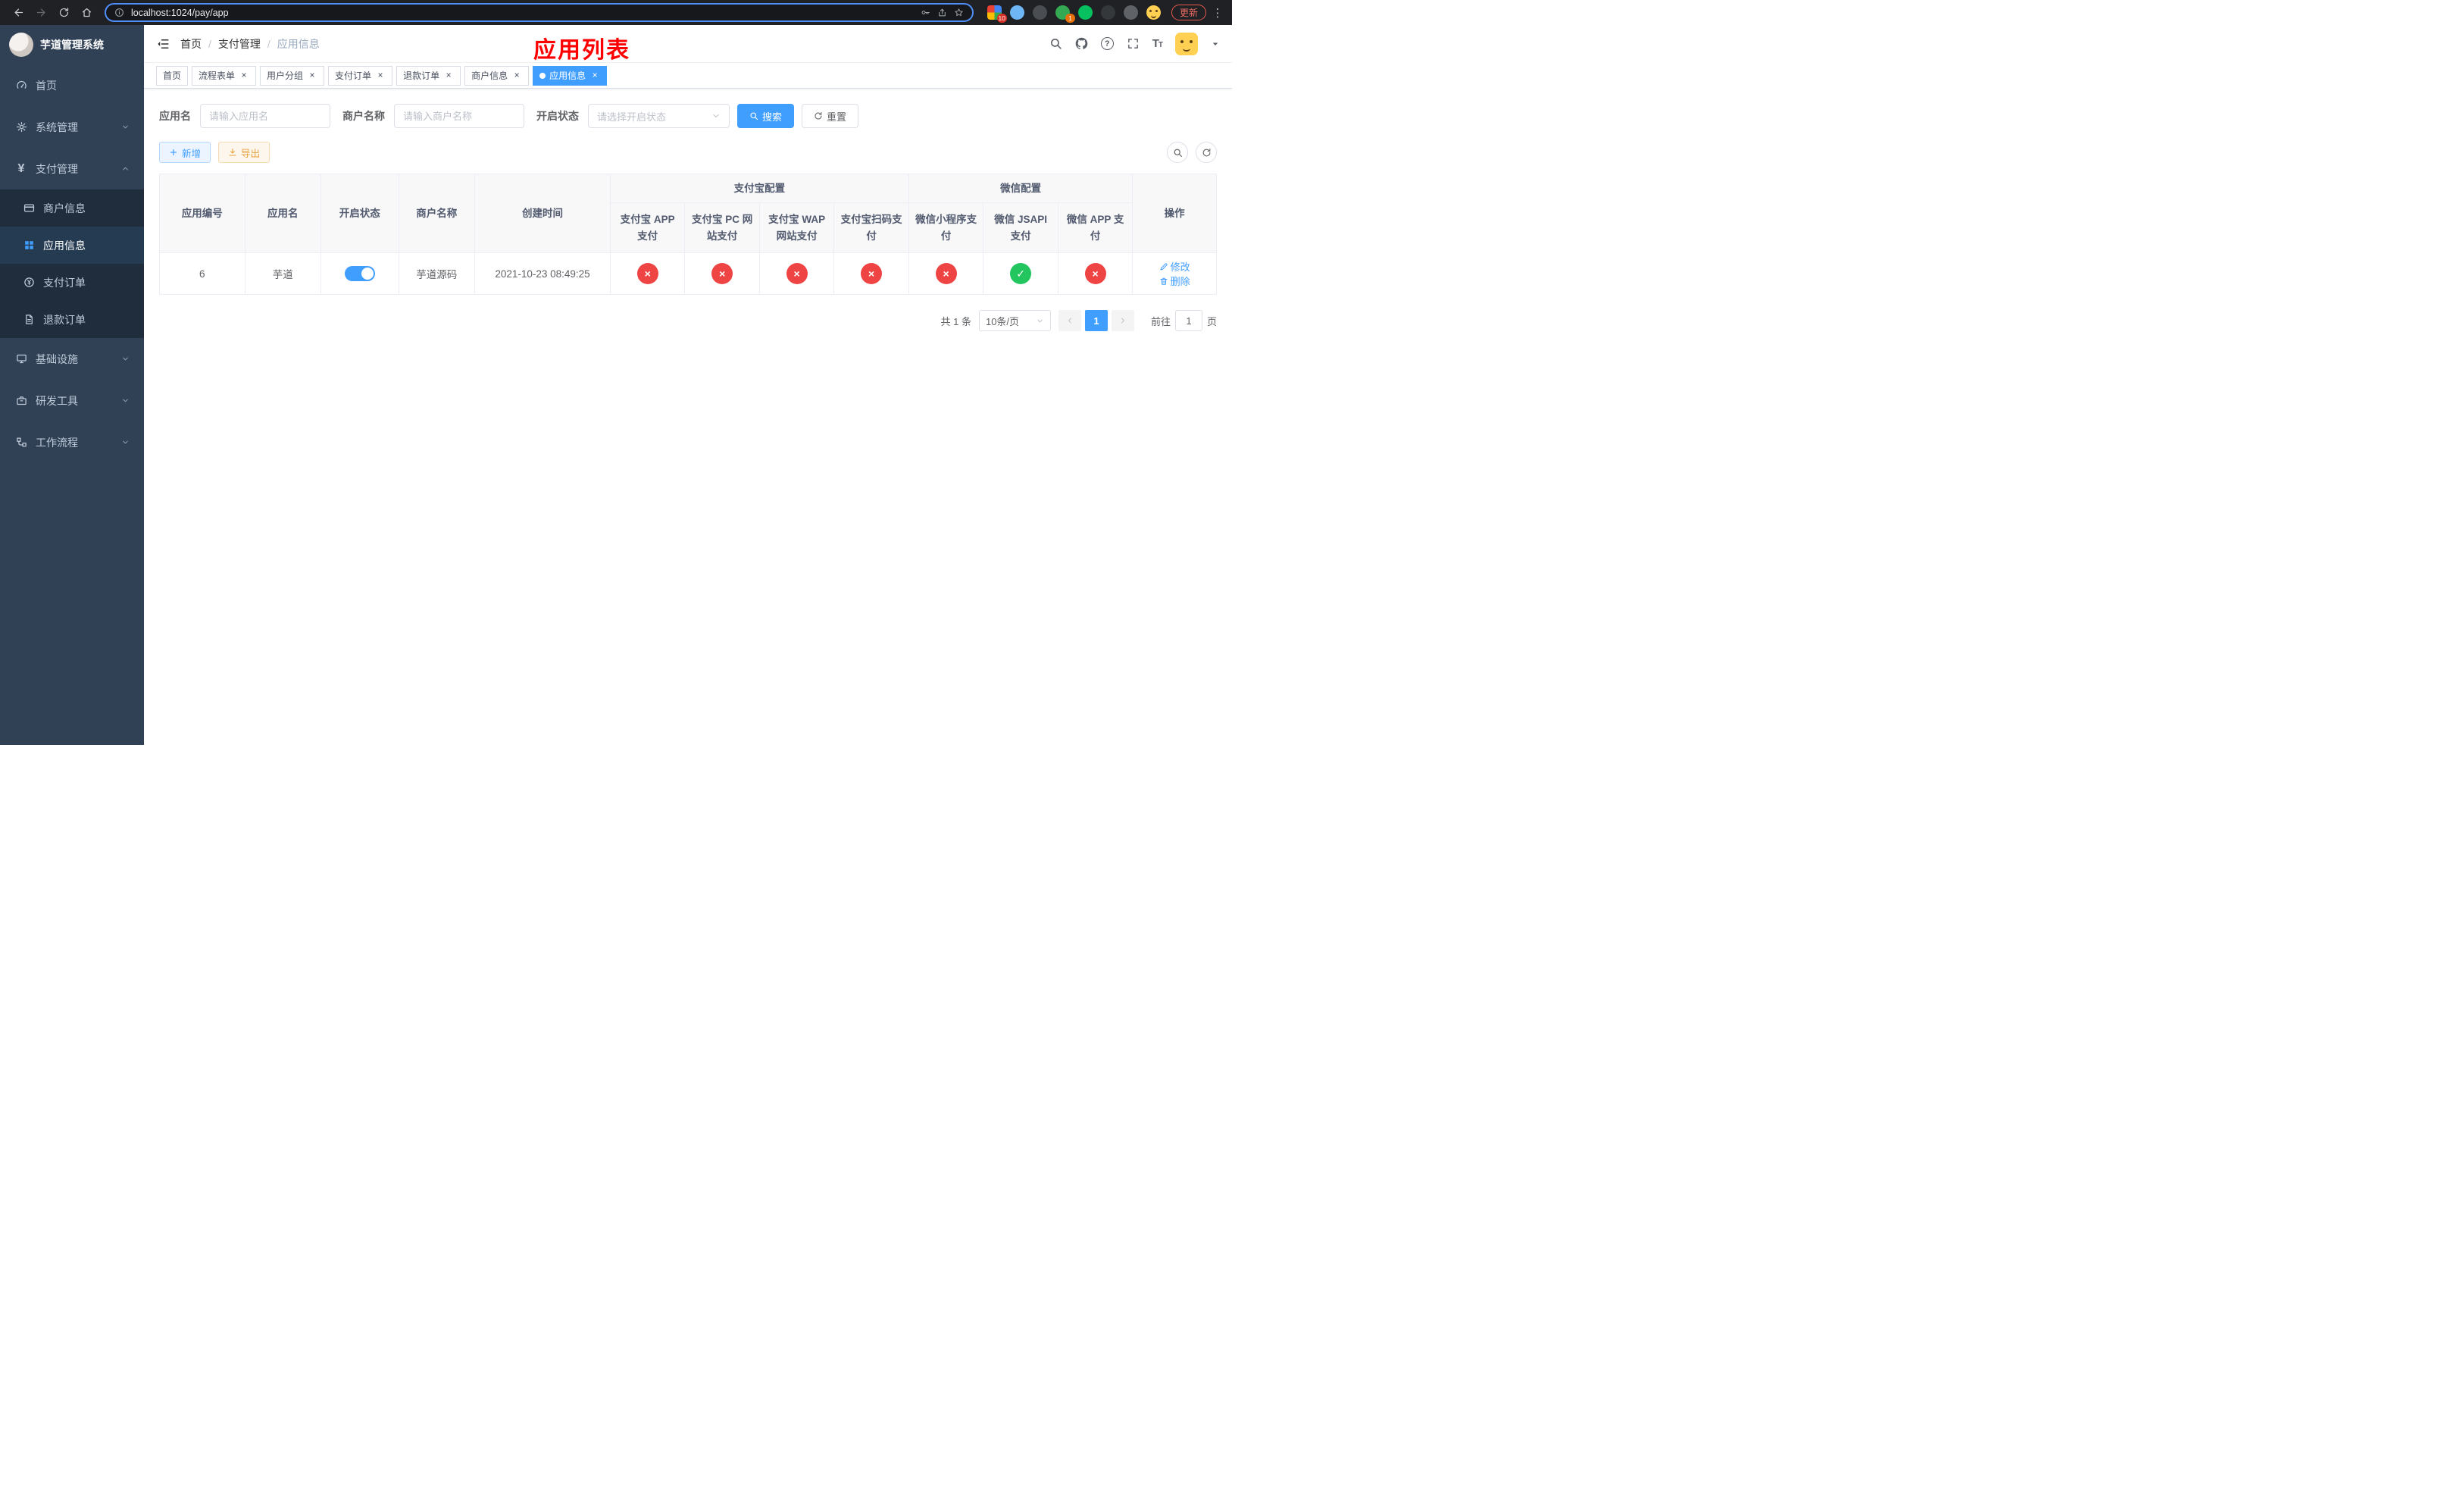 The height and width of the screenshot is (1490, 2464). What do you see at coordinates (239, 44) in the screenshot?
I see `breadcrumb-payment: 支付管理` at bounding box center [239, 44].